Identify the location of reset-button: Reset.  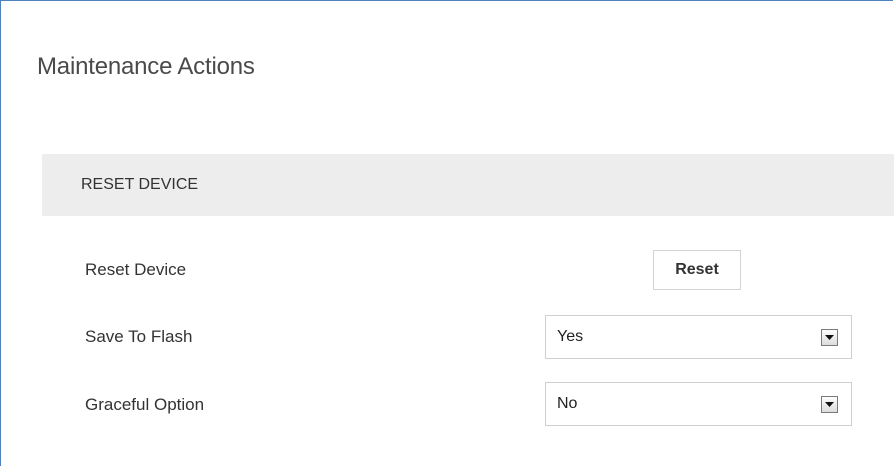
(697, 270).